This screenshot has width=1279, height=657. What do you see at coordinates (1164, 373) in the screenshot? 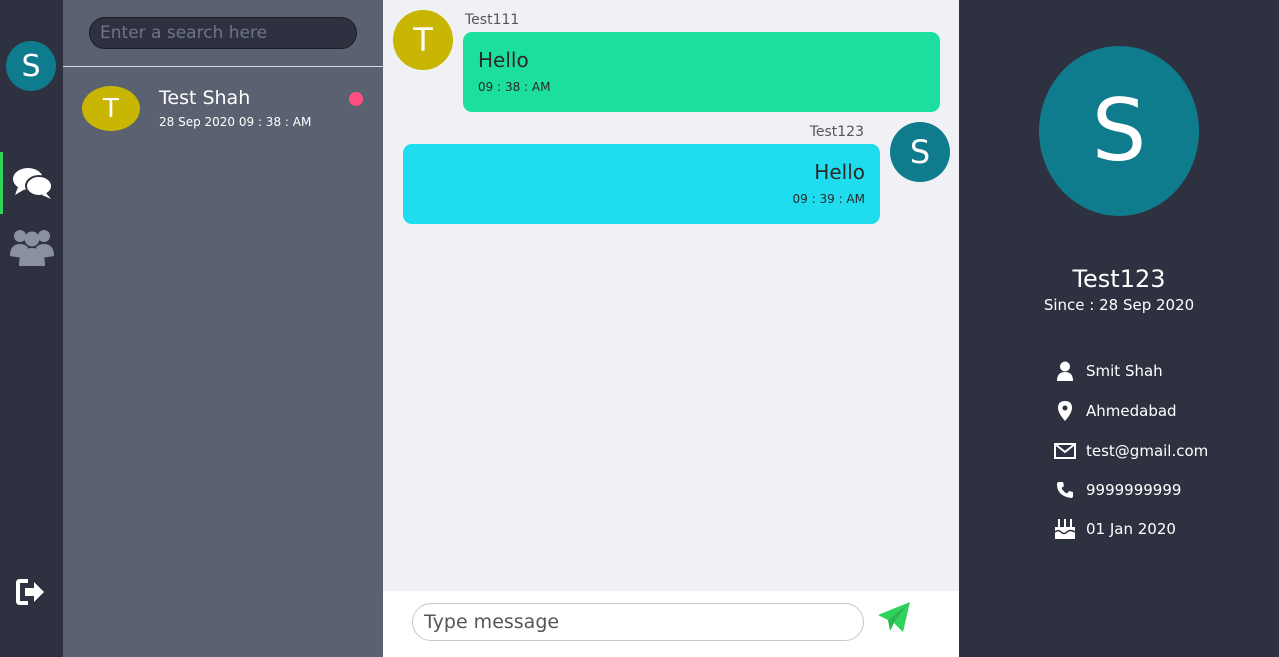
I see `profile-fullname-row: Smit Shah` at bounding box center [1164, 373].